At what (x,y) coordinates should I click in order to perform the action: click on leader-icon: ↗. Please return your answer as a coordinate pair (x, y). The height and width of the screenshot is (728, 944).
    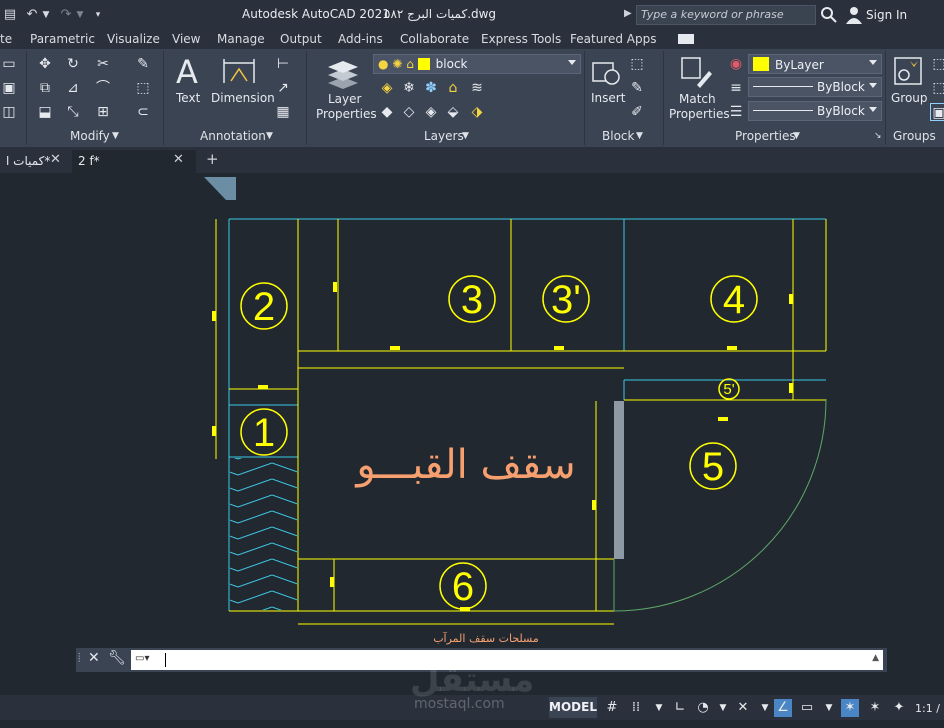
    Looking at the image, I should click on (283, 88).